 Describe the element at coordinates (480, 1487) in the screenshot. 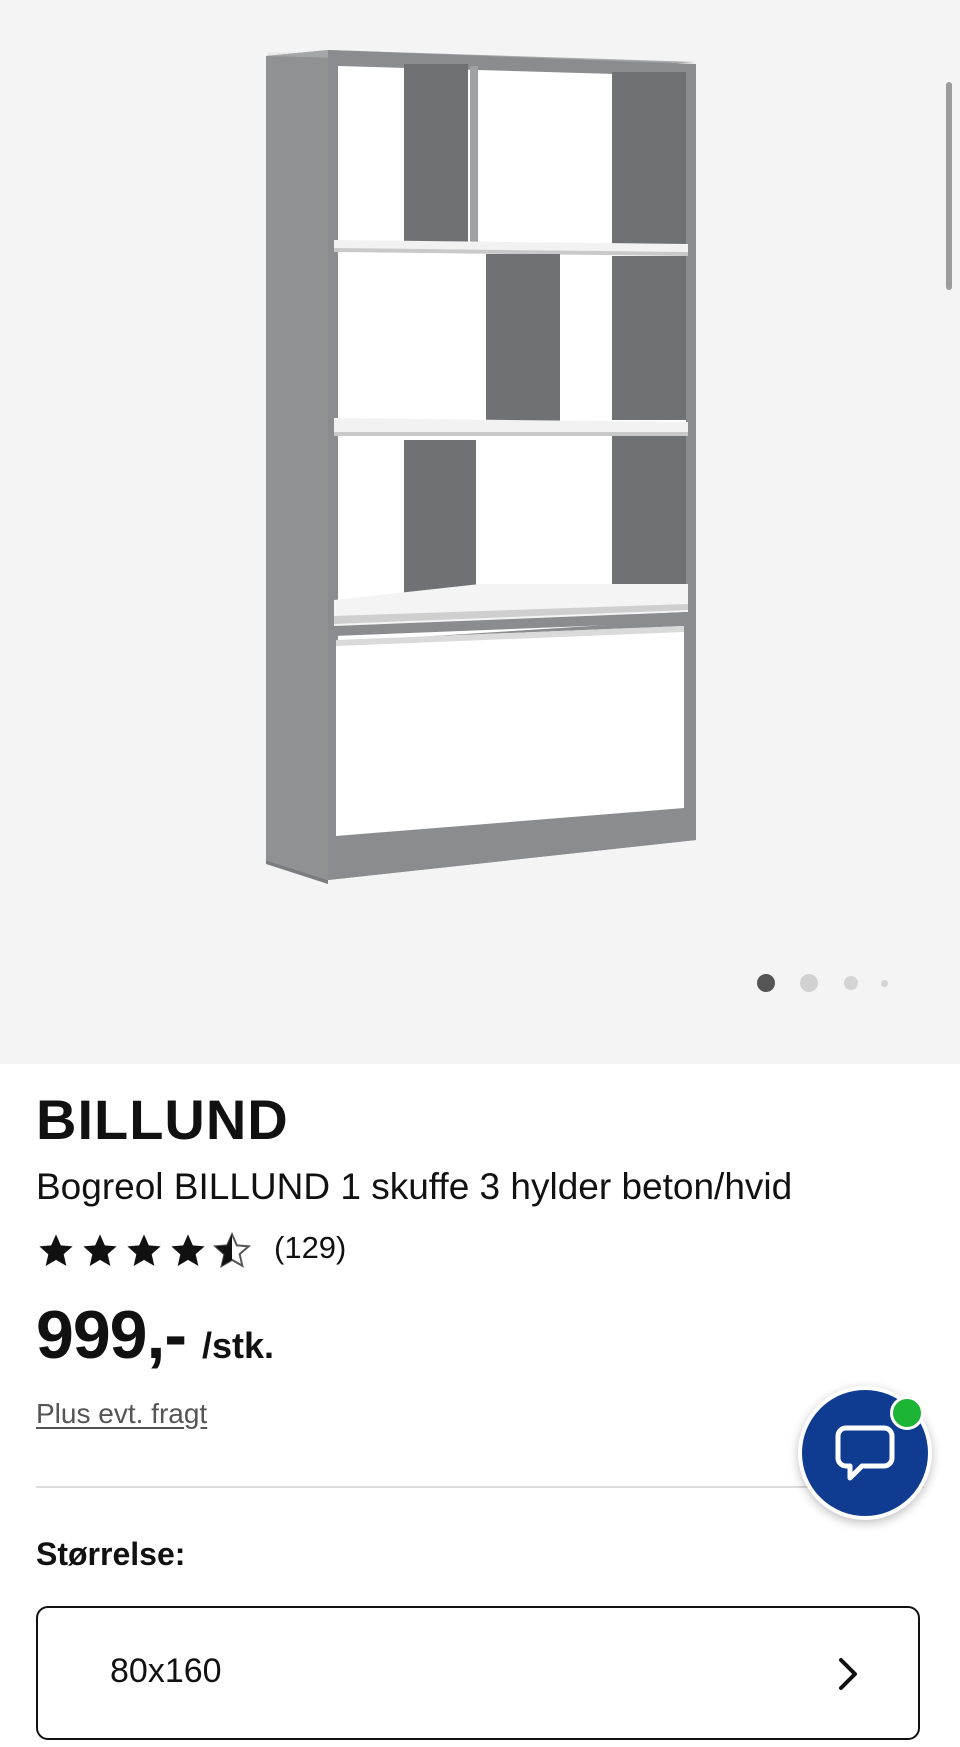

I see `divider` at that location.